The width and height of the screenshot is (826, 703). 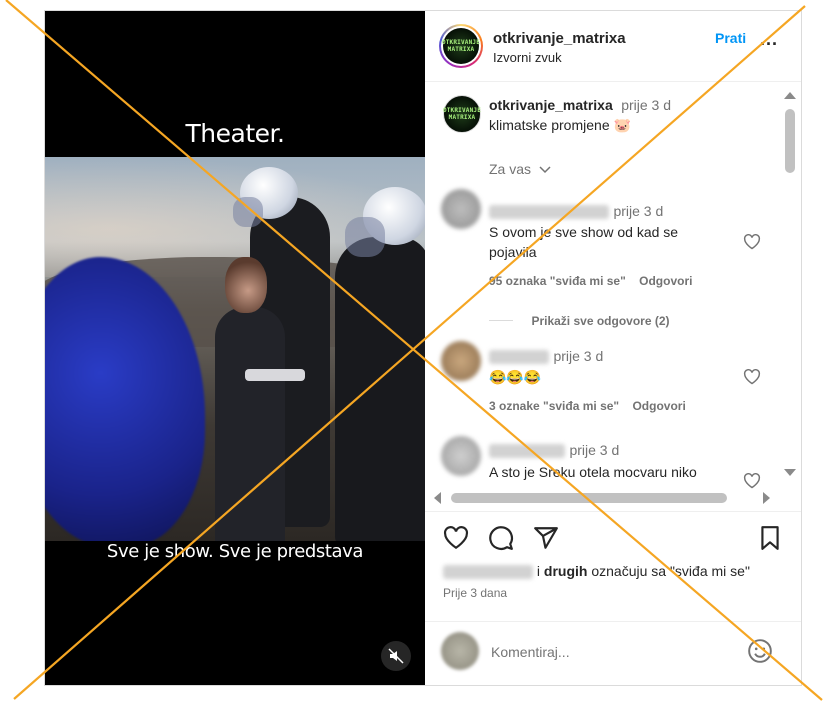 What do you see at coordinates (566, 571) in the screenshot?
I see `likes-others-link: drugih` at bounding box center [566, 571].